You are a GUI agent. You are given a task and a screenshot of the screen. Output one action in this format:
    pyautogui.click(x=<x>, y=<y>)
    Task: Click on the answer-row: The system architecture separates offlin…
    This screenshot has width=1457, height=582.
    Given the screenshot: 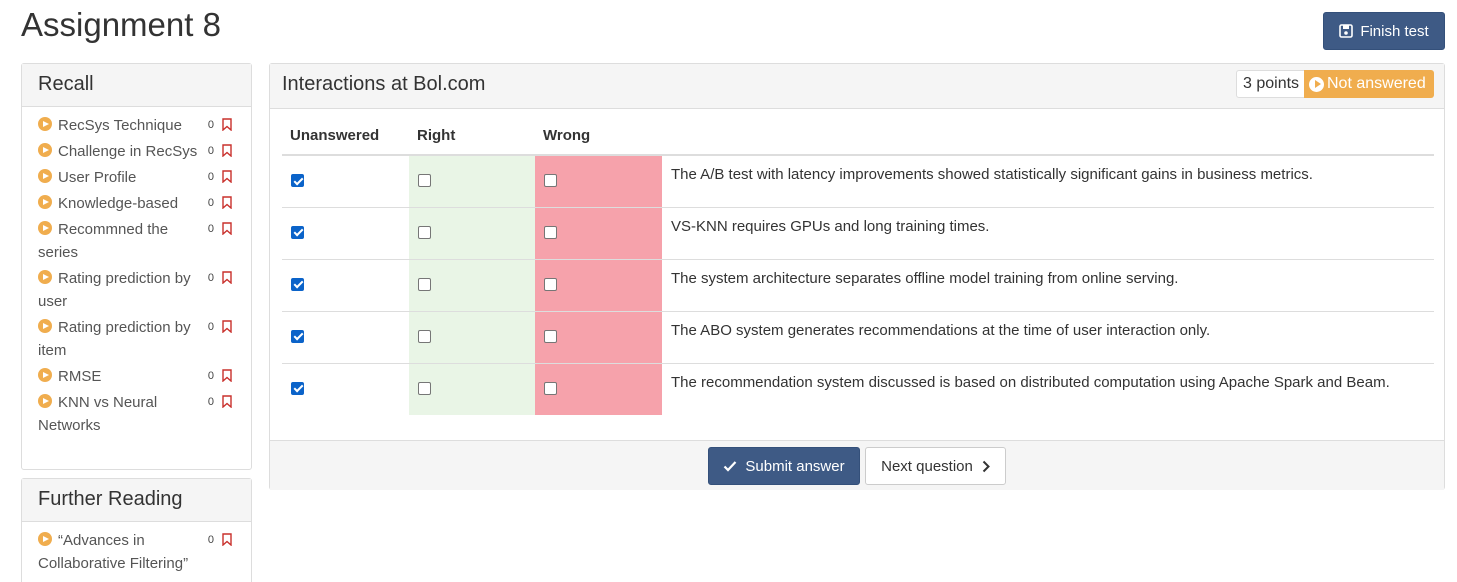 What is the action you would take?
    pyautogui.click(x=858, y=284)
    